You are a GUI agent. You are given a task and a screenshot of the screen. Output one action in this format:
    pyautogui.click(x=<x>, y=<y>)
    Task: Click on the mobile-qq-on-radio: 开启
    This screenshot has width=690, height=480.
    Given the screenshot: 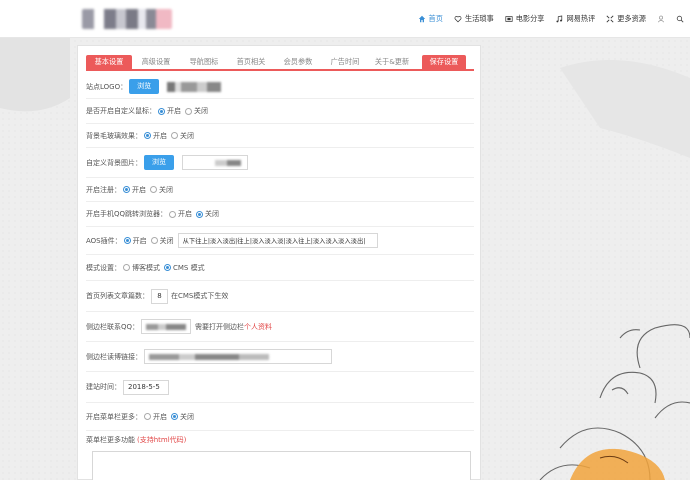 What is the action you would take?
    pyautogui.click(x=180, y=214)
    